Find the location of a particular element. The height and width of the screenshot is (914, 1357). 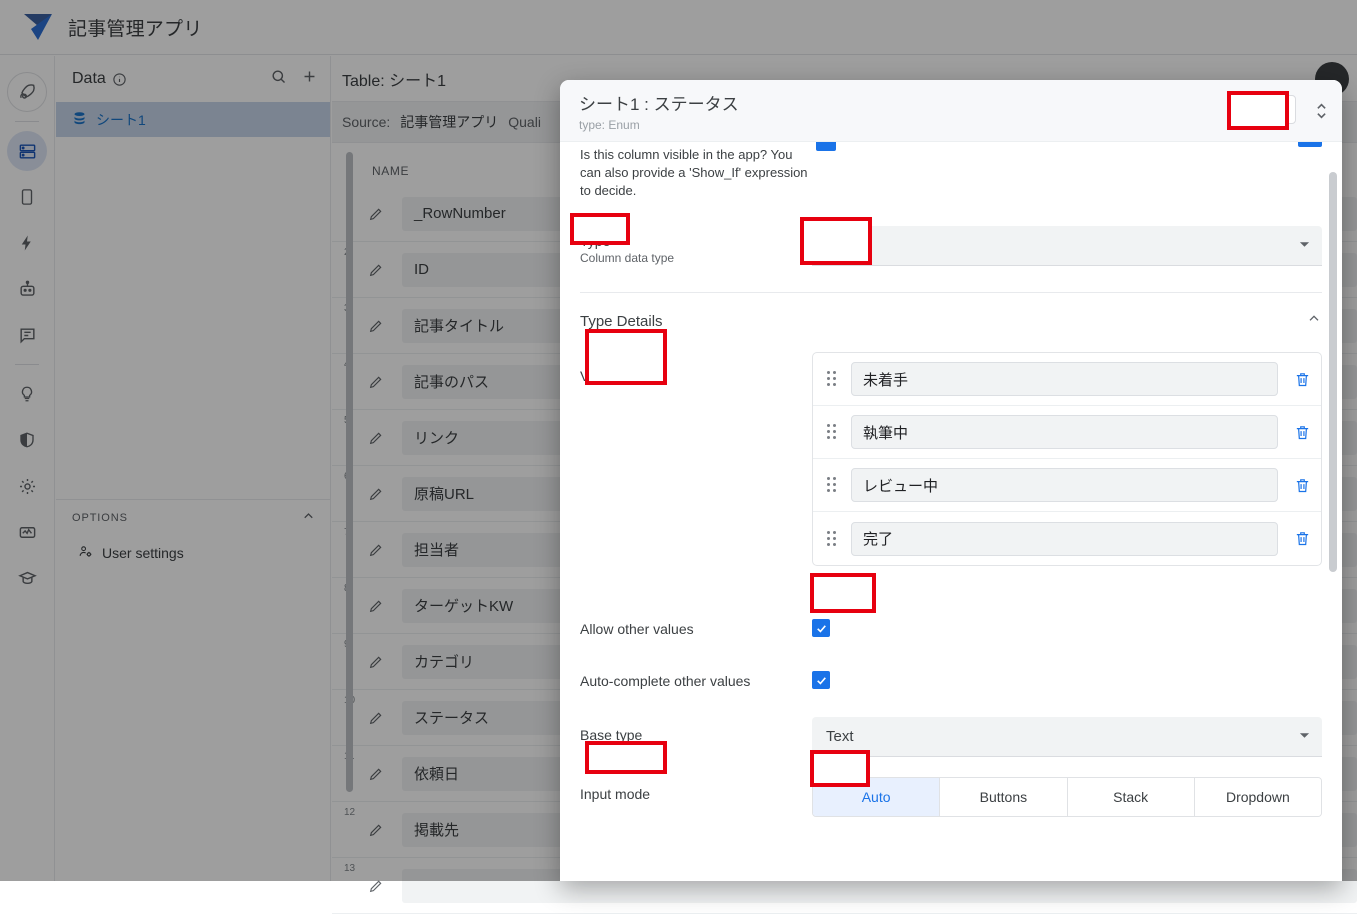

input-mode-label: Input mode is located at coordinates (615, 794).